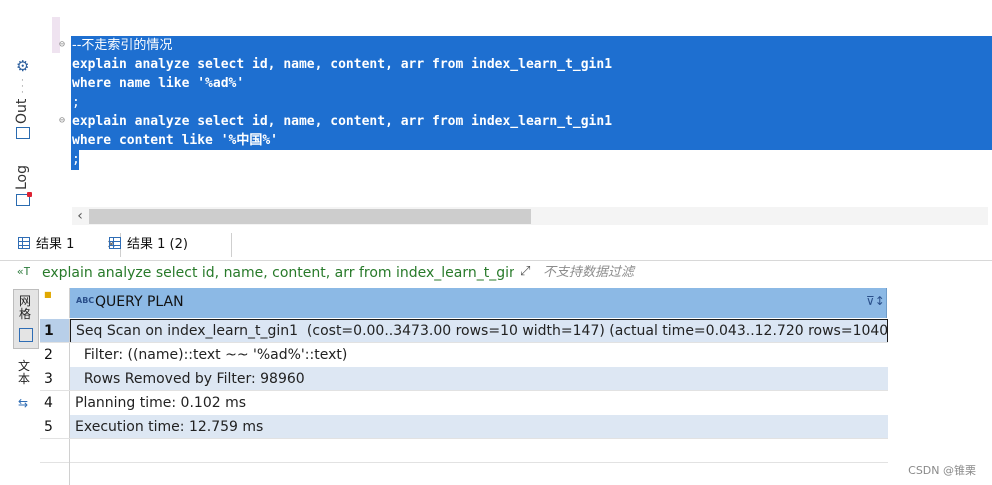 Image resolution: width=992 pixels, height=485 pixels. I want to click on log-panel-tab: Log, so click(26, 177).